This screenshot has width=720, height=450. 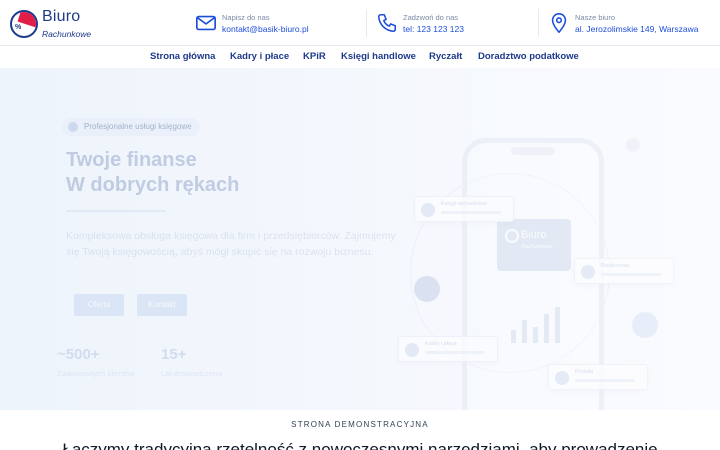 I want to click on hero-divider, so click(x=116, y=211).